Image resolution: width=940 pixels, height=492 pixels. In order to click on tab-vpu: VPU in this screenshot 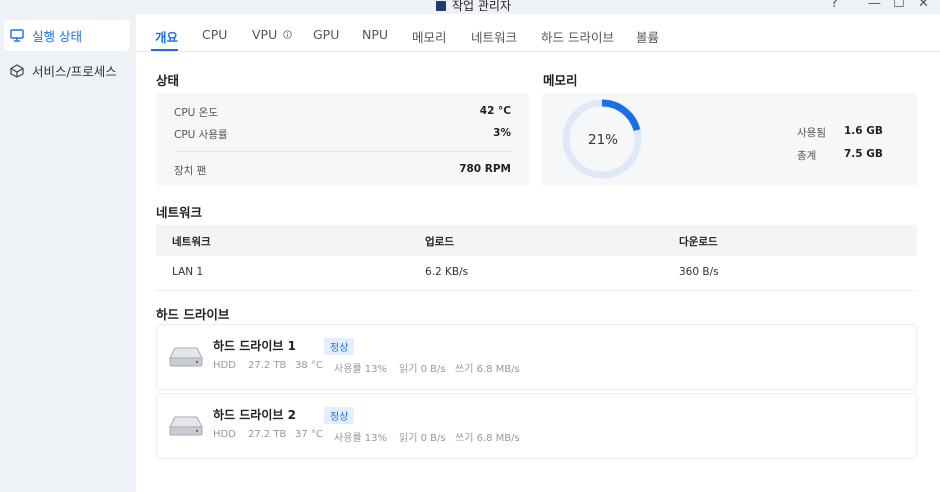, I will do `click(272, 34)`.